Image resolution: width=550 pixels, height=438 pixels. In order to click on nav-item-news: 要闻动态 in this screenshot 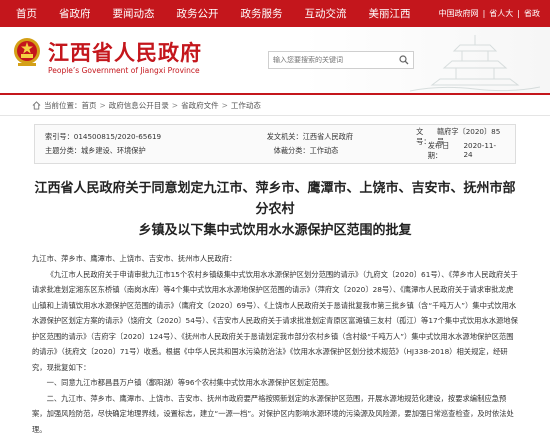, I will do `click(134, 13)`.